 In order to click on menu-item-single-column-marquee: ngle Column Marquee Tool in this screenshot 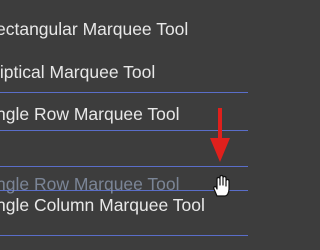, I will do `click(102, 205)`.